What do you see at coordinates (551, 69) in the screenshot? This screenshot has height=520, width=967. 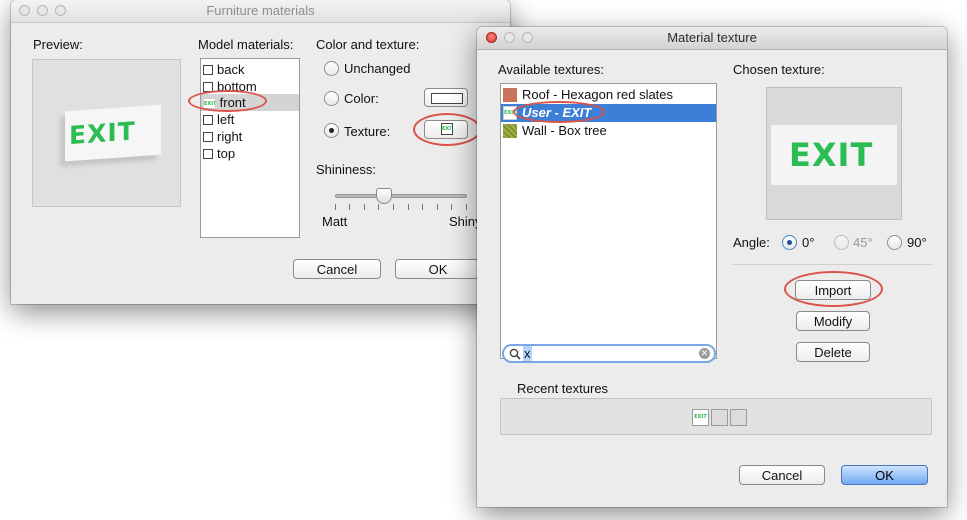 I see `available-textures-label: Available textures:` at bounding box center [551, 69].